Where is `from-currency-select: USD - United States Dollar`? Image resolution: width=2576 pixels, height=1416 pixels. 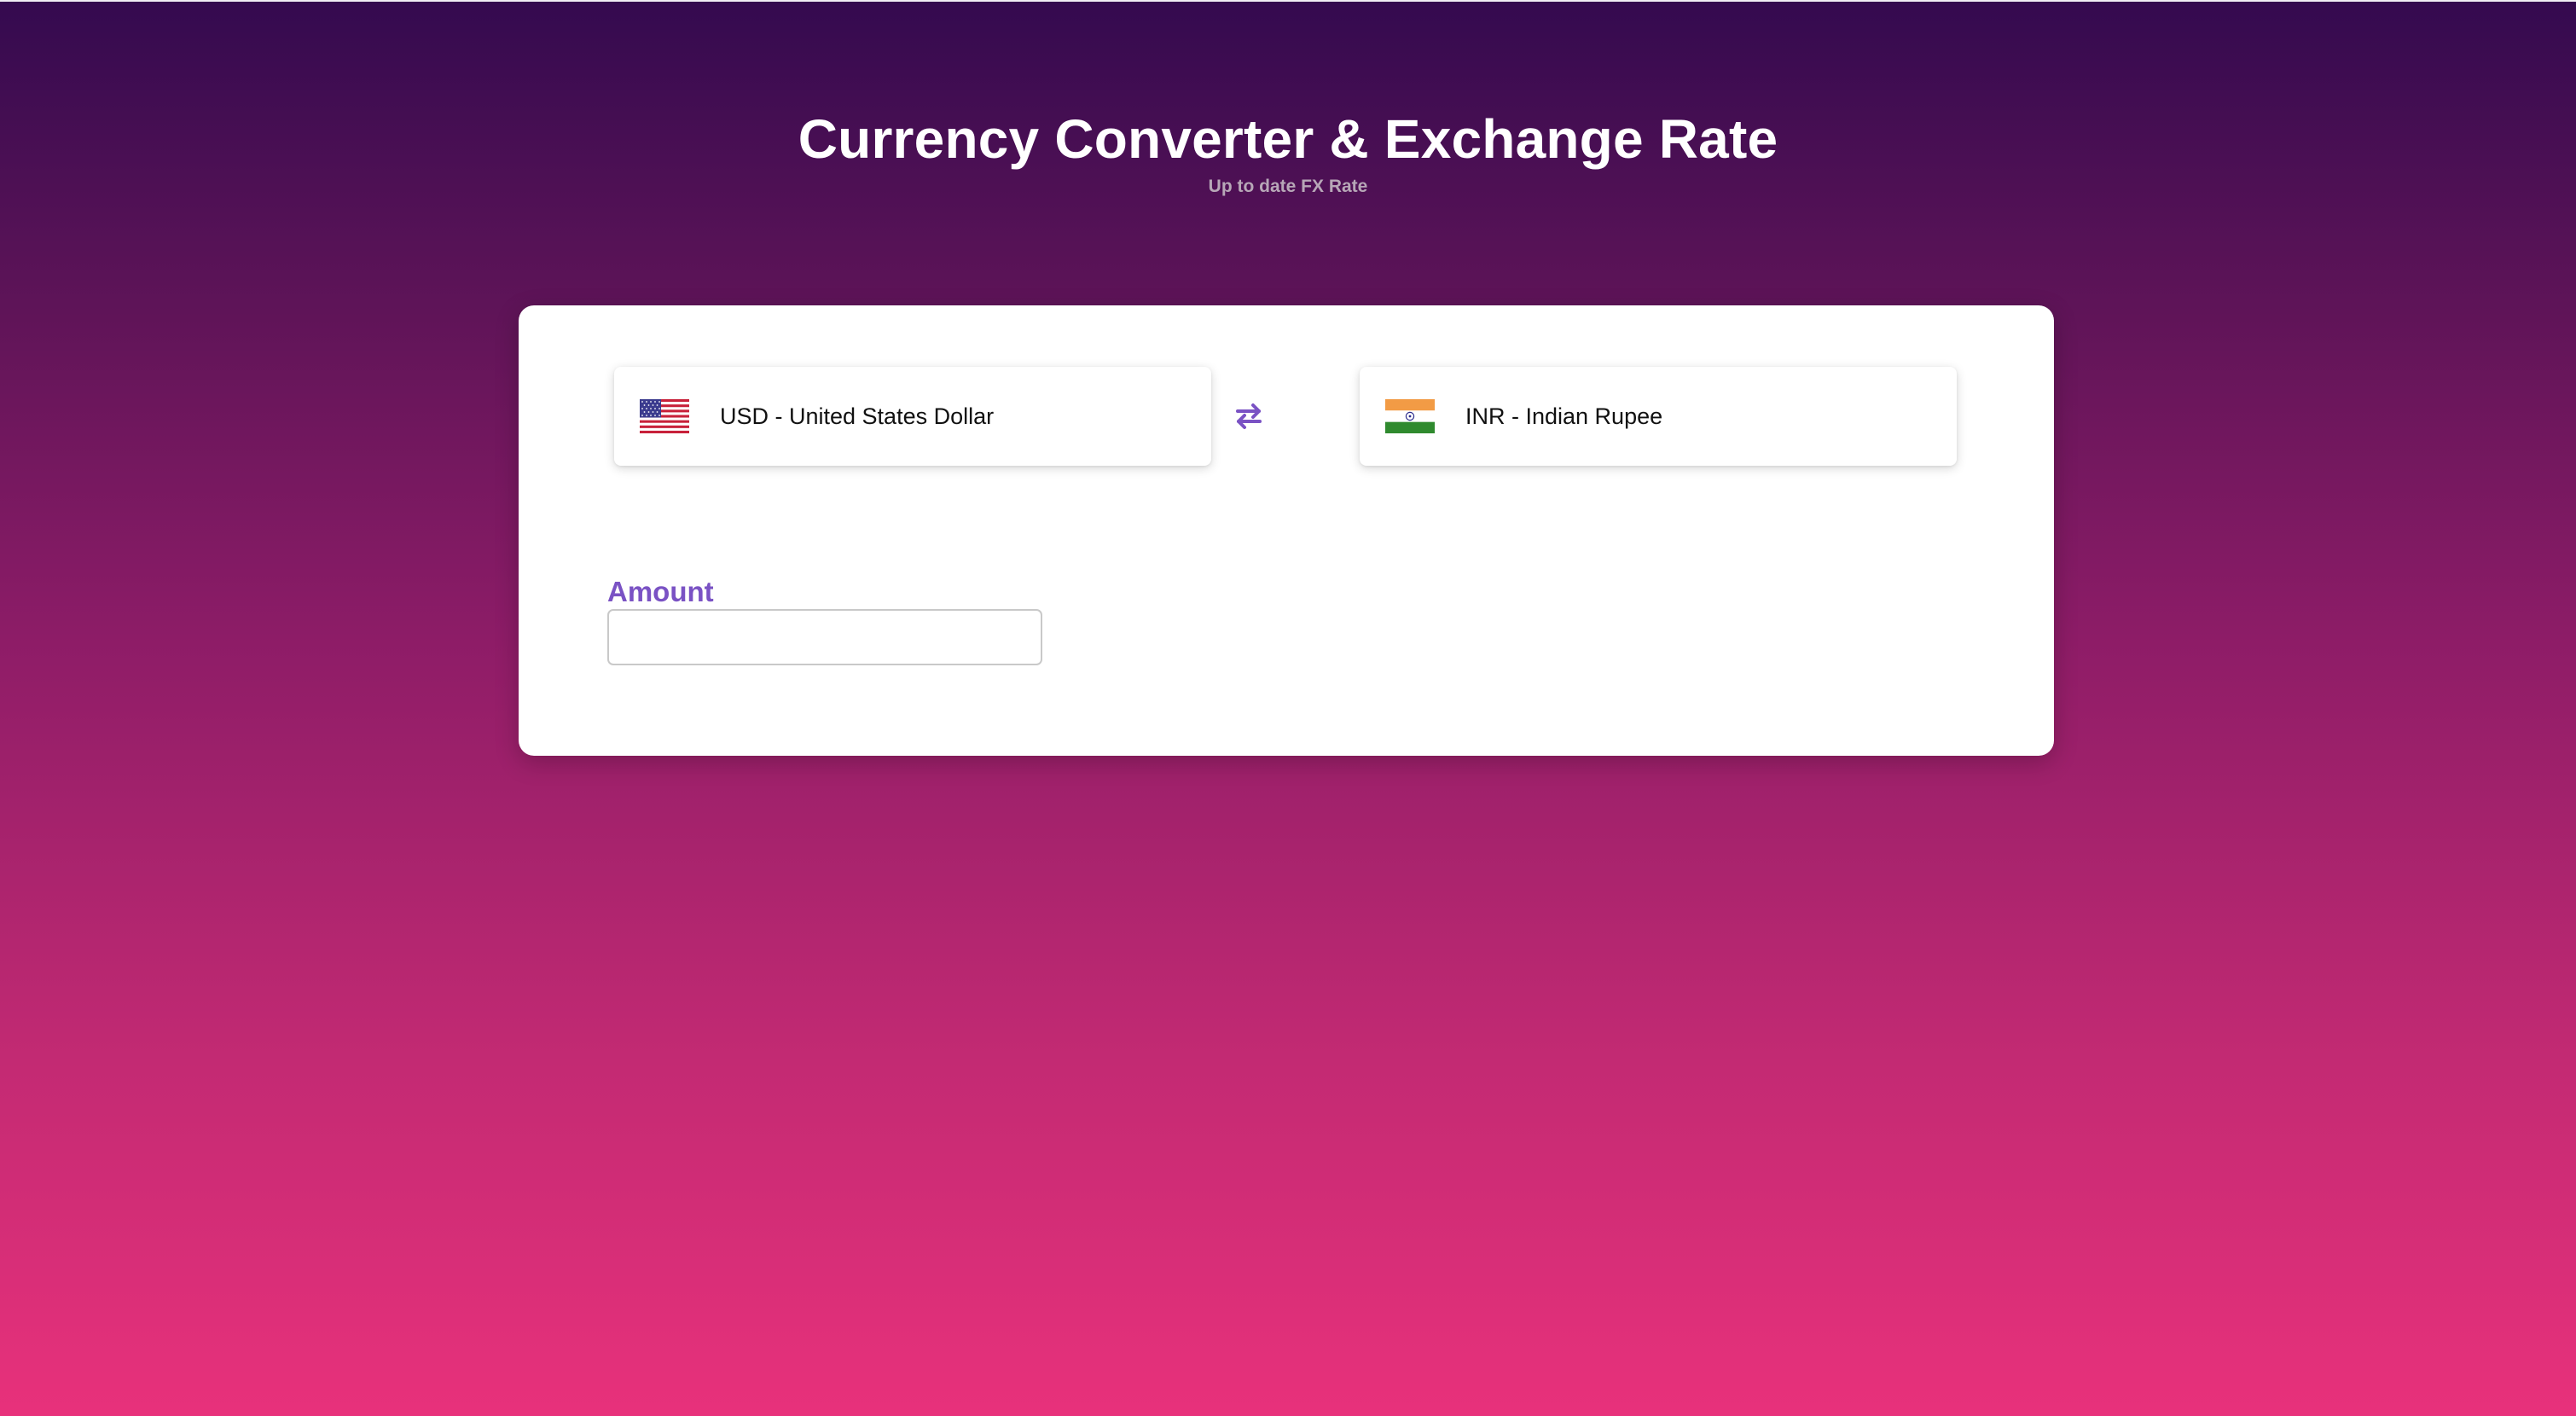
from-currency-select: USD - United States Dollar is located at coordinates (912, 416).